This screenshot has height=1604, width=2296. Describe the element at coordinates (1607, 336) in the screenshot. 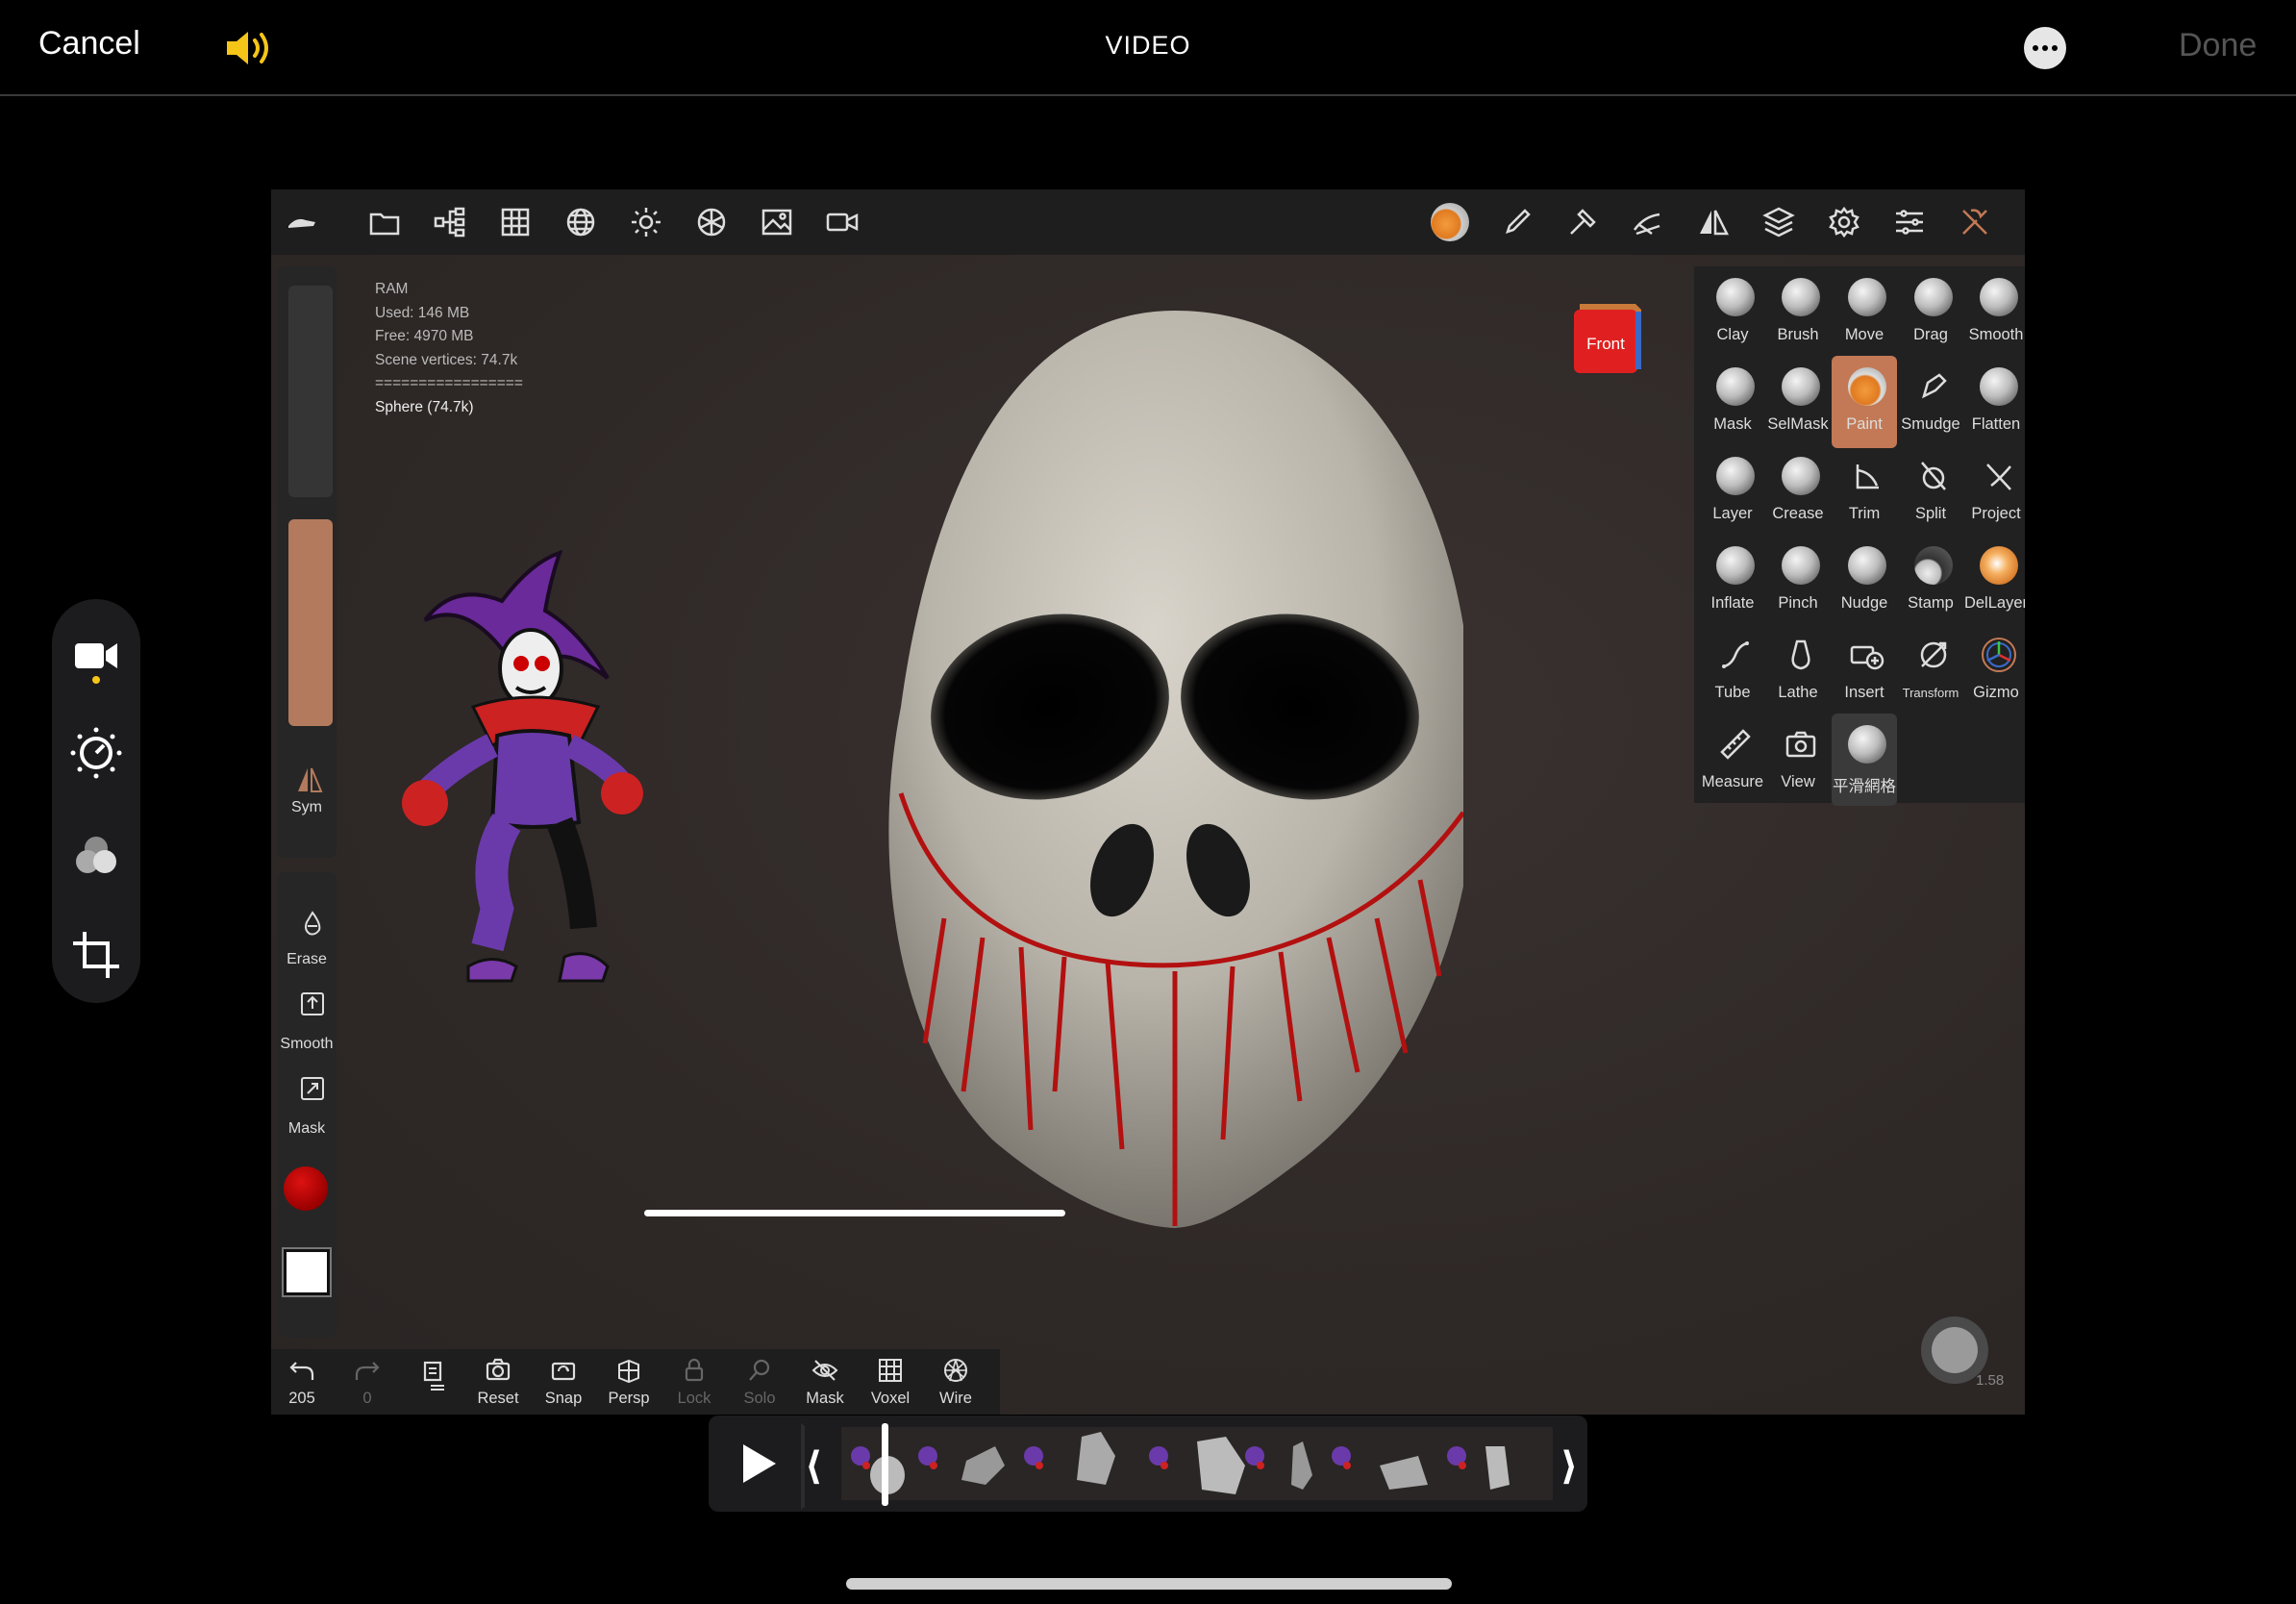

I see `view-cube: Front` at that location.